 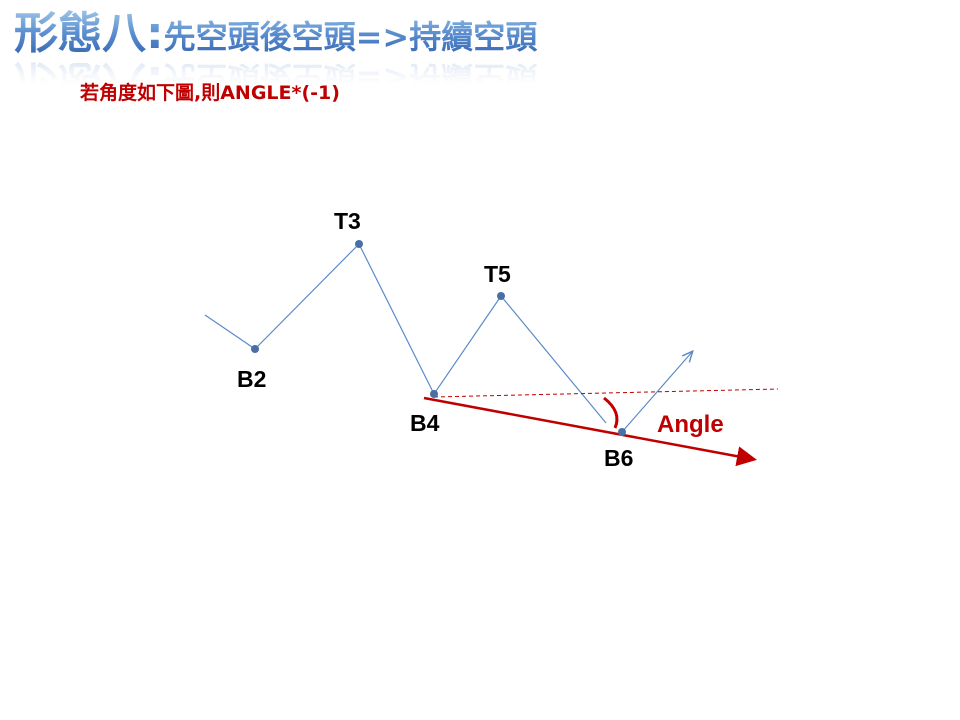 What do you see at coordinates (347, 221) in the screenshot?
I see `label-t3: T3` at bounding box center [347, 221].